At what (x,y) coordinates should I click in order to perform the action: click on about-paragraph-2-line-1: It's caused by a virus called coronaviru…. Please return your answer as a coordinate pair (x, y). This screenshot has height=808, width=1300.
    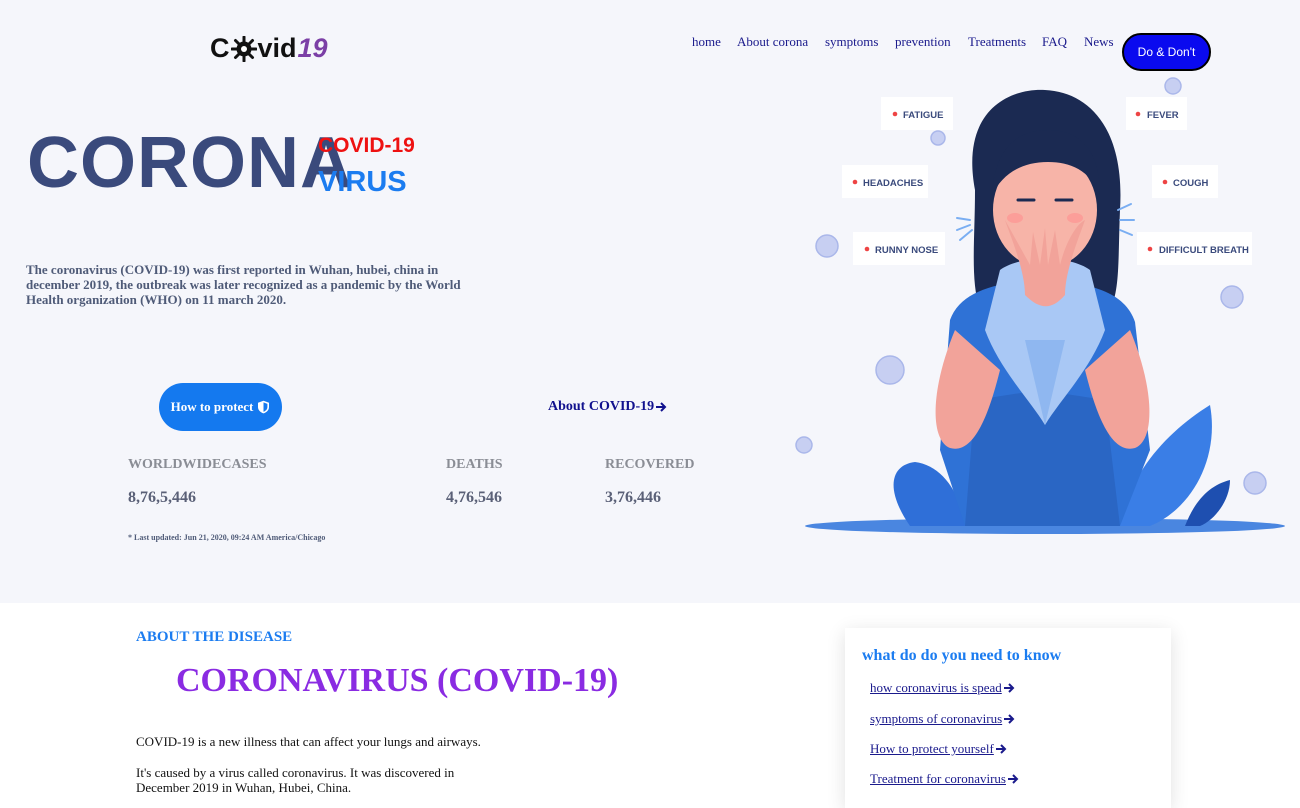
    Looking at the image, I should click on (295, 772).